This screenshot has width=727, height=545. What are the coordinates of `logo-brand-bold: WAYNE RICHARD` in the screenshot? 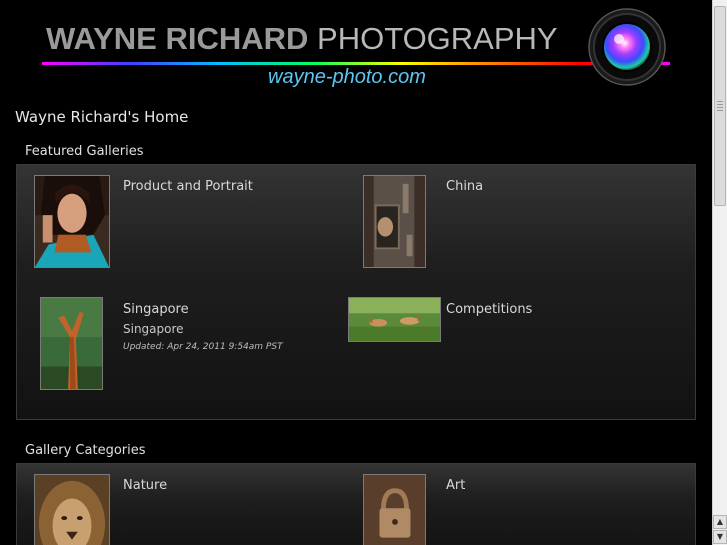 It's located at (177, 38).